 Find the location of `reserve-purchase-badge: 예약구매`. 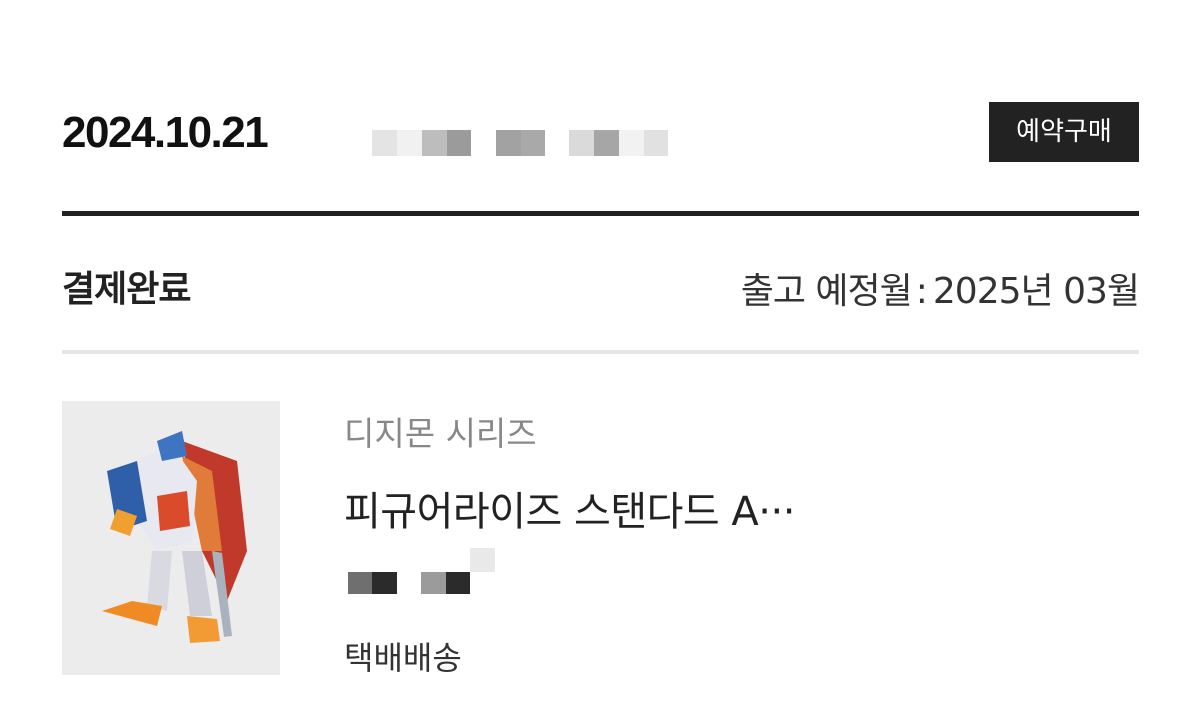

reserve-purchase-badge: 예약구매 is located at coordinates (1064, 132).